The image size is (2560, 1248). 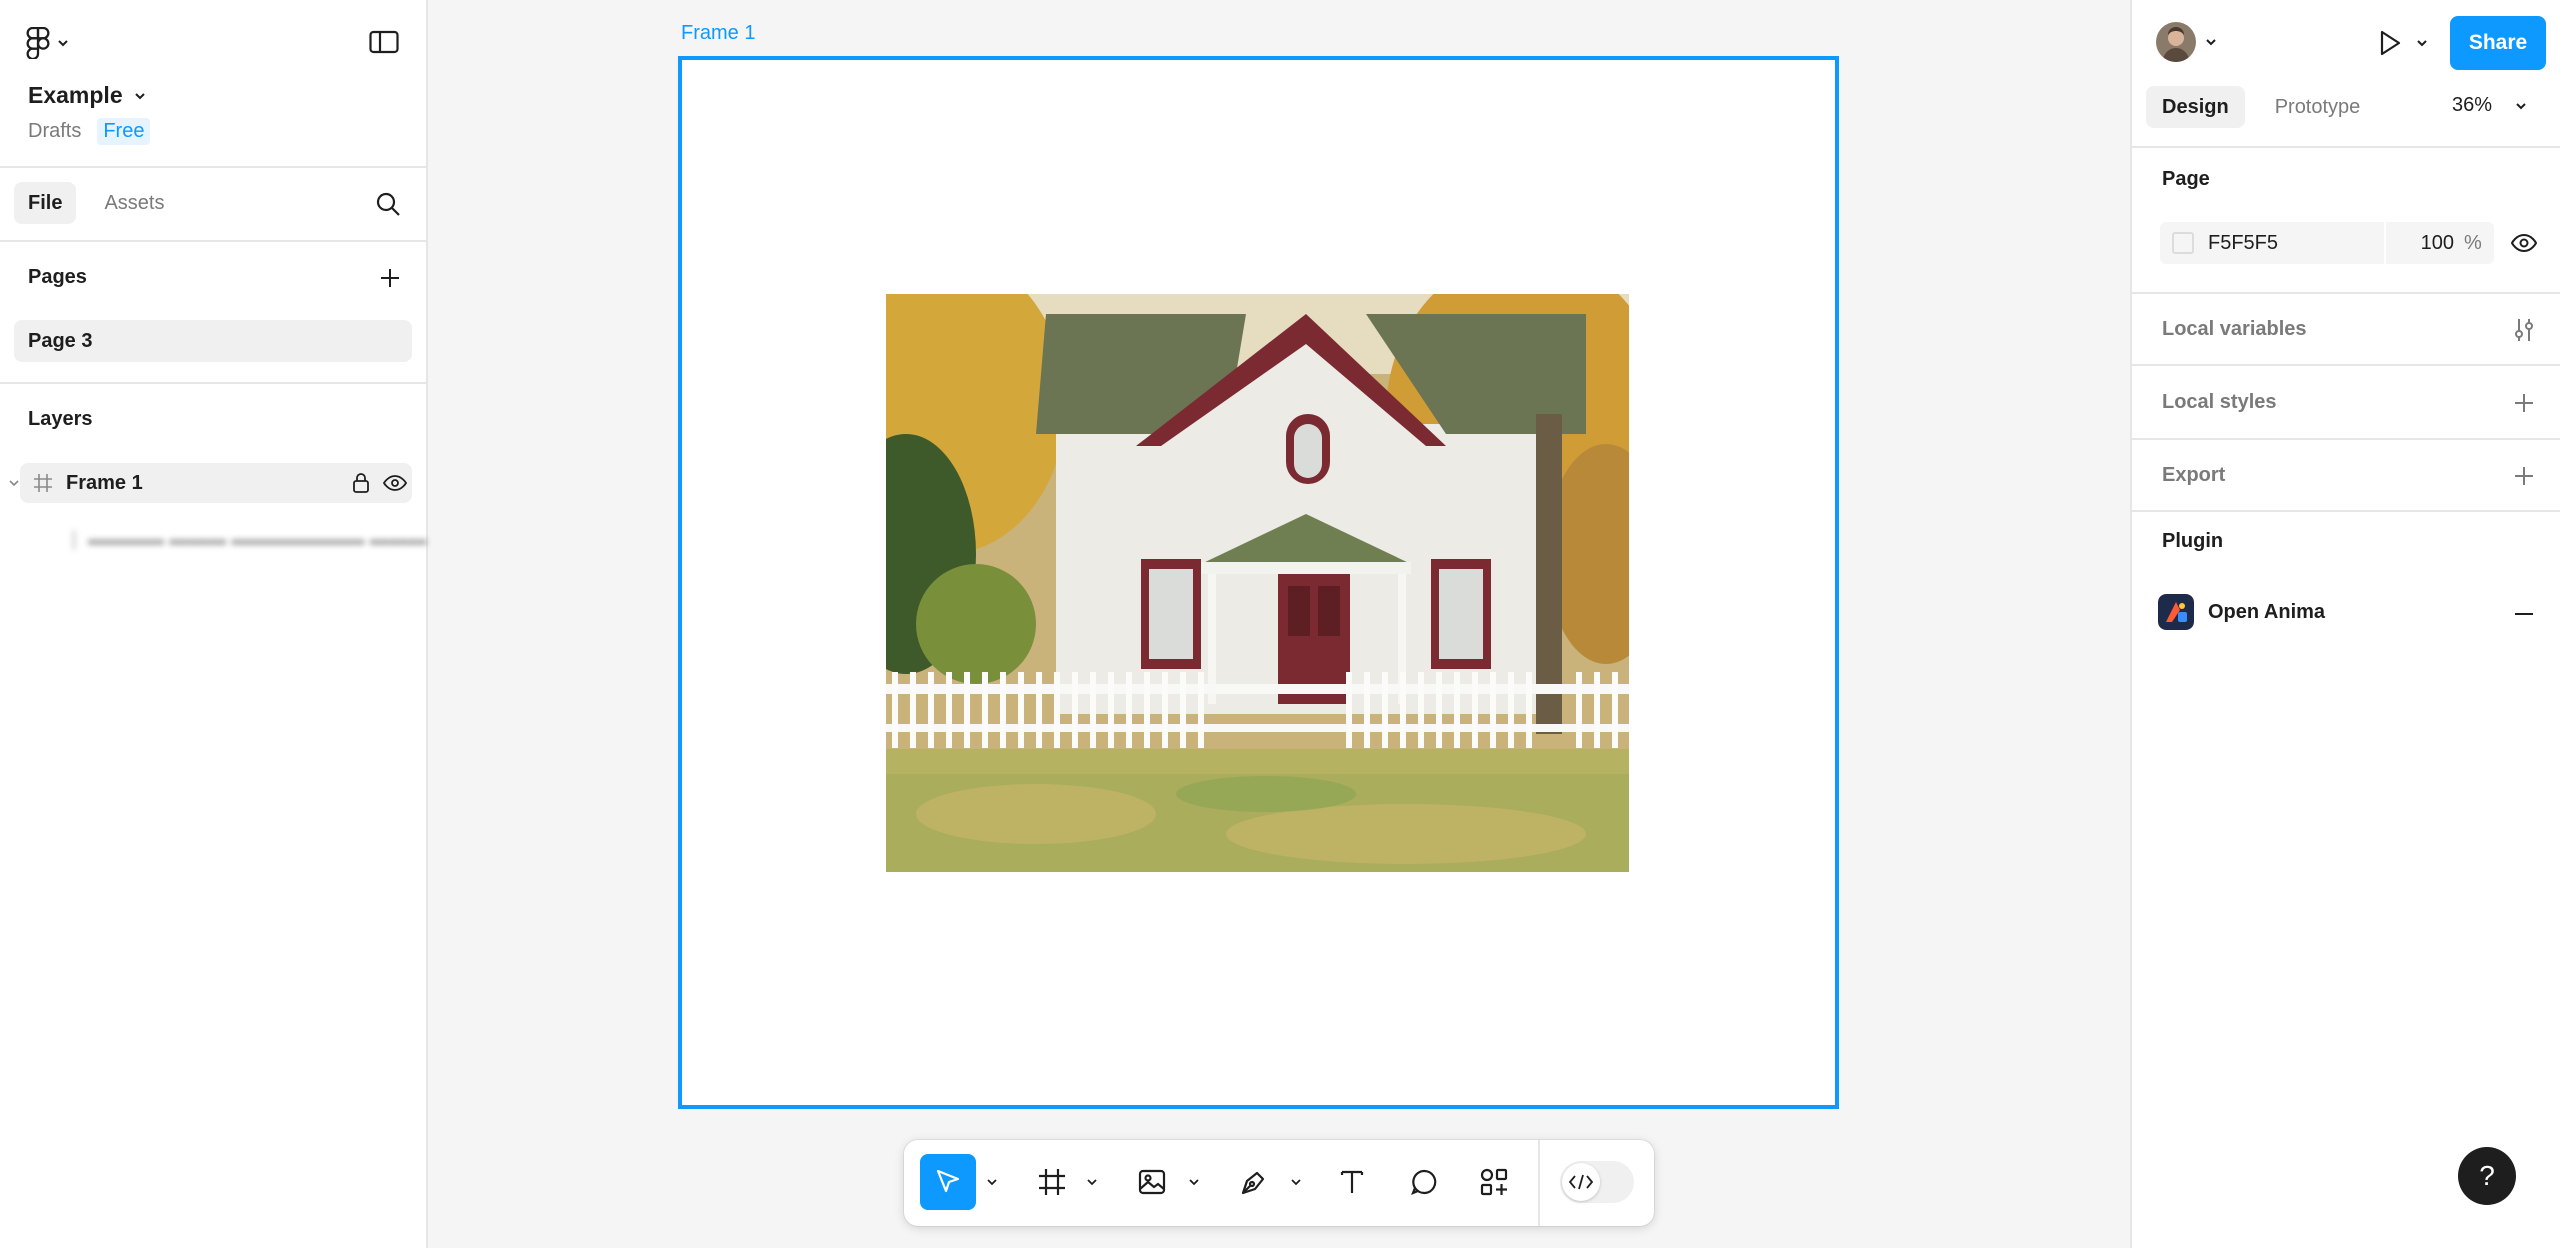 I want to click on image-tool-button, so click(x=1152, y=1182).